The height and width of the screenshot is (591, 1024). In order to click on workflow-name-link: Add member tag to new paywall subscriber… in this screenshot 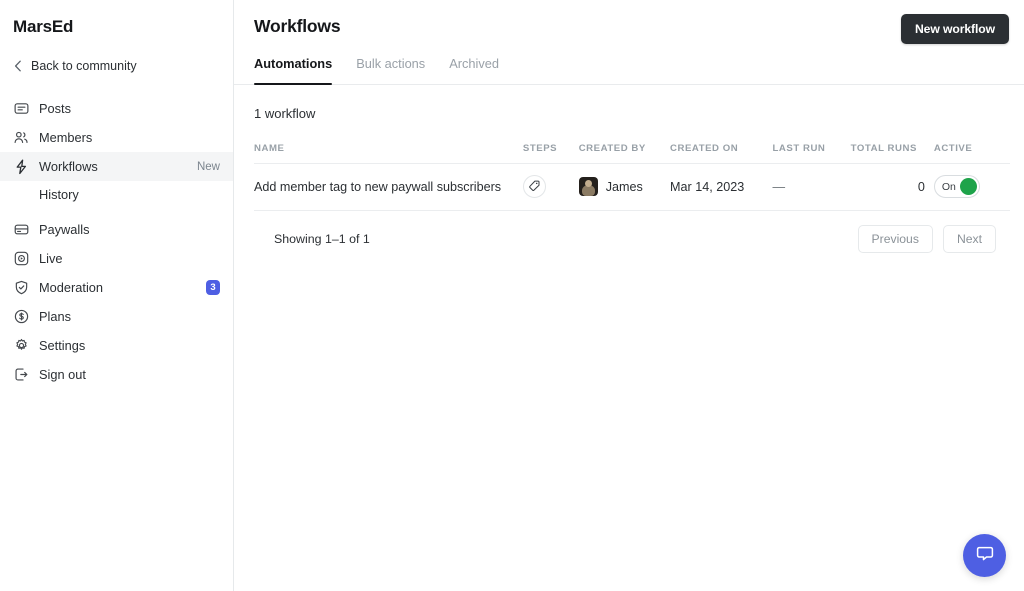, I will do `click(377, 187)`.